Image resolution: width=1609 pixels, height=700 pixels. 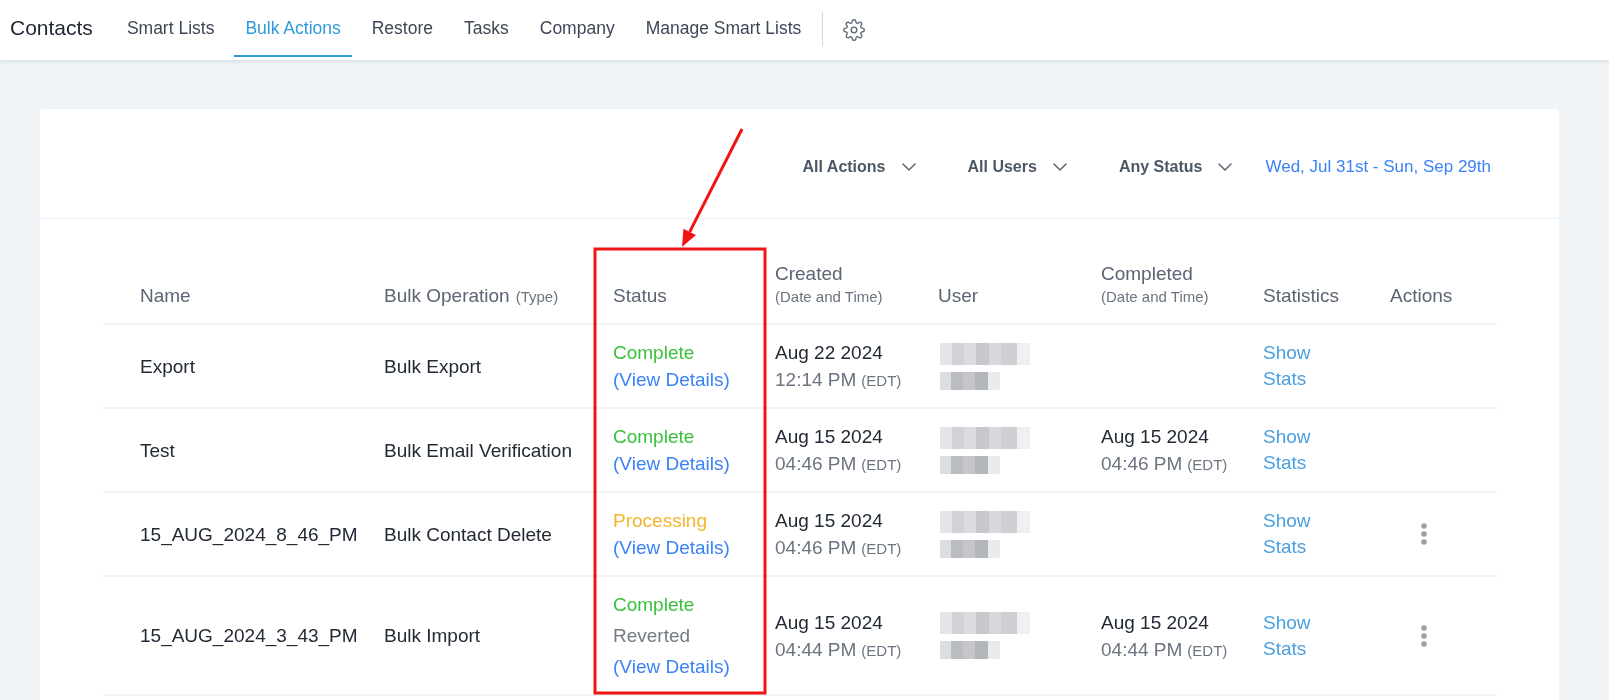 What do you see at coordinates (829, 353) in the screenshot?
I see `created-date: Aug 22 2024` at bounding box center [829, 353].